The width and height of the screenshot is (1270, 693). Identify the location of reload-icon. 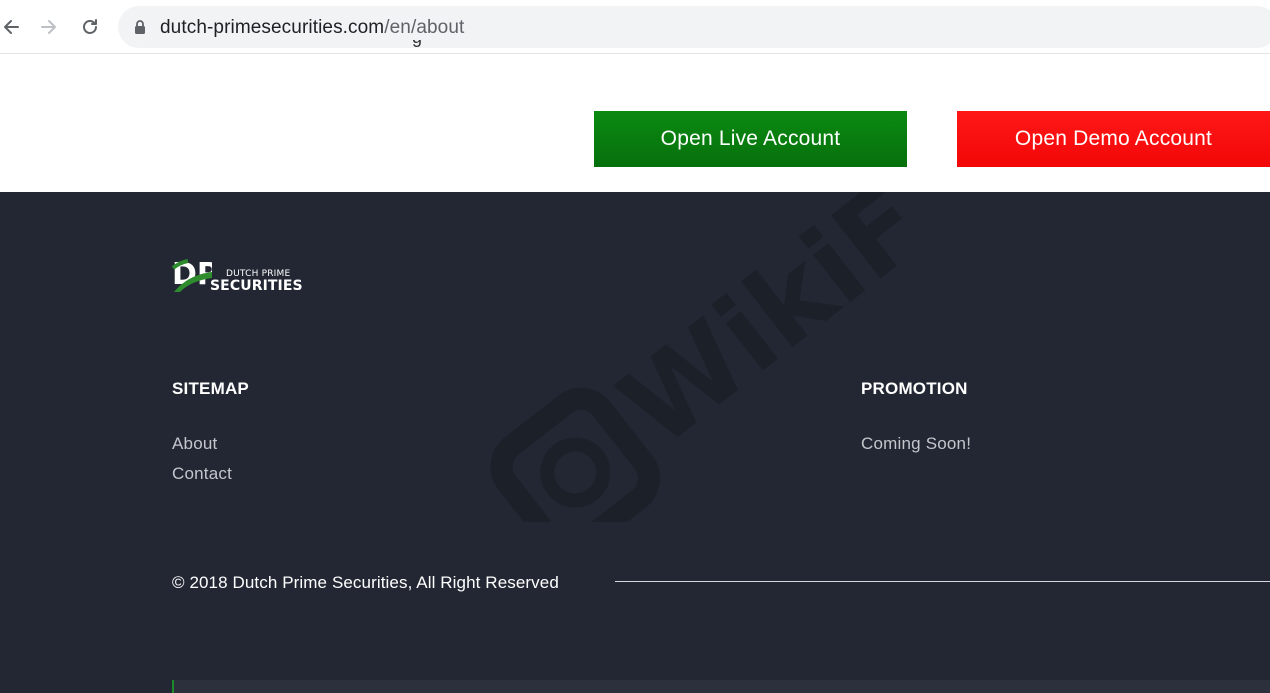
(90, 27).